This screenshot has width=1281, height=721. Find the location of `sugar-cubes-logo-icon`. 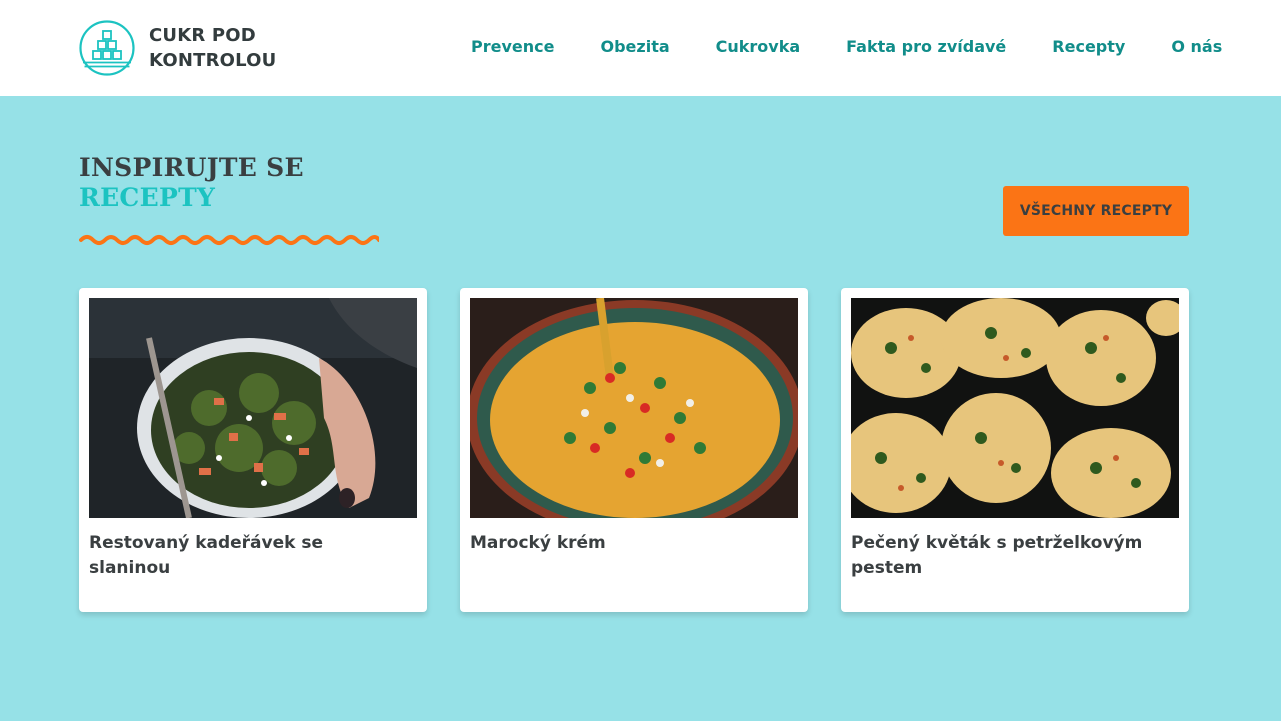

sugar-cubes-logo-icon is located at coordinates (107, 48).